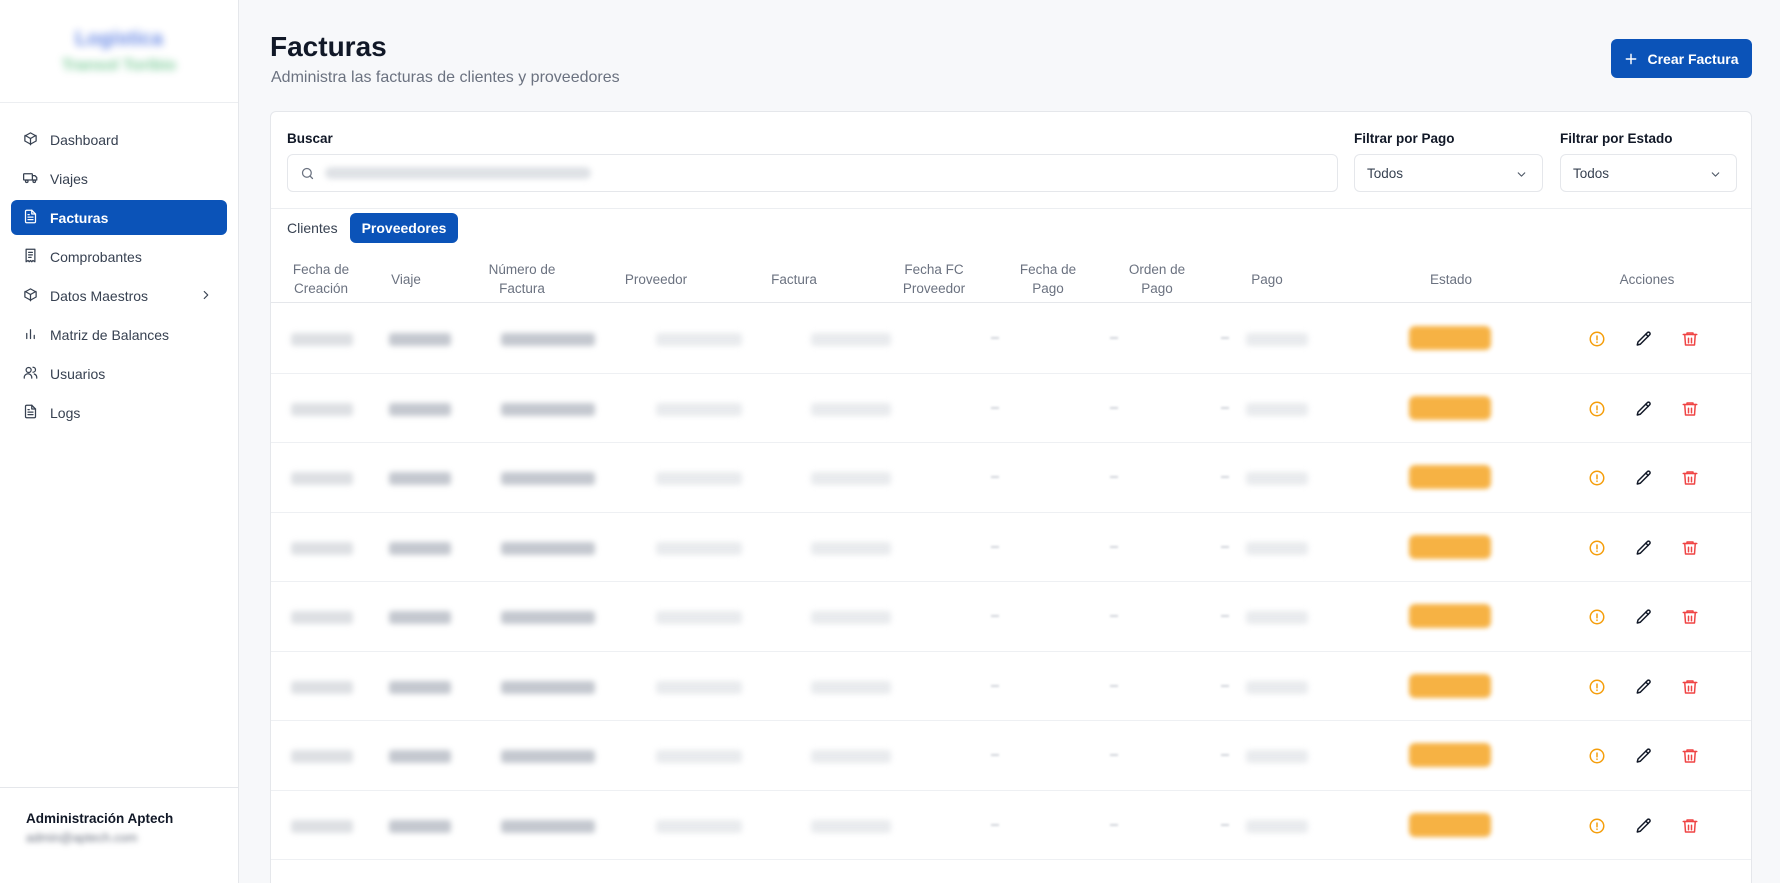  Describe the element at coordinates (30, 179) in the screenshot. I see `truck-icon` at that location.